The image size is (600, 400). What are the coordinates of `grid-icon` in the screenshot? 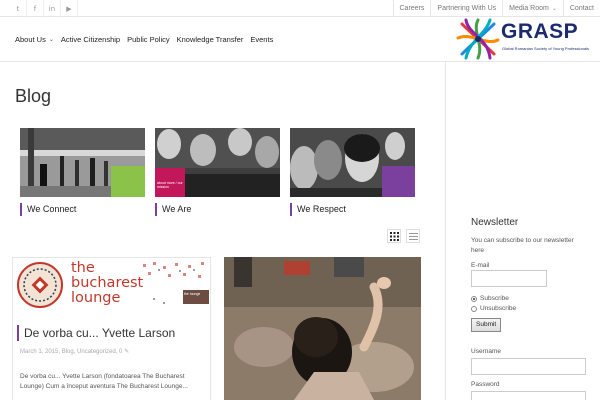 It's located at (394, 236).